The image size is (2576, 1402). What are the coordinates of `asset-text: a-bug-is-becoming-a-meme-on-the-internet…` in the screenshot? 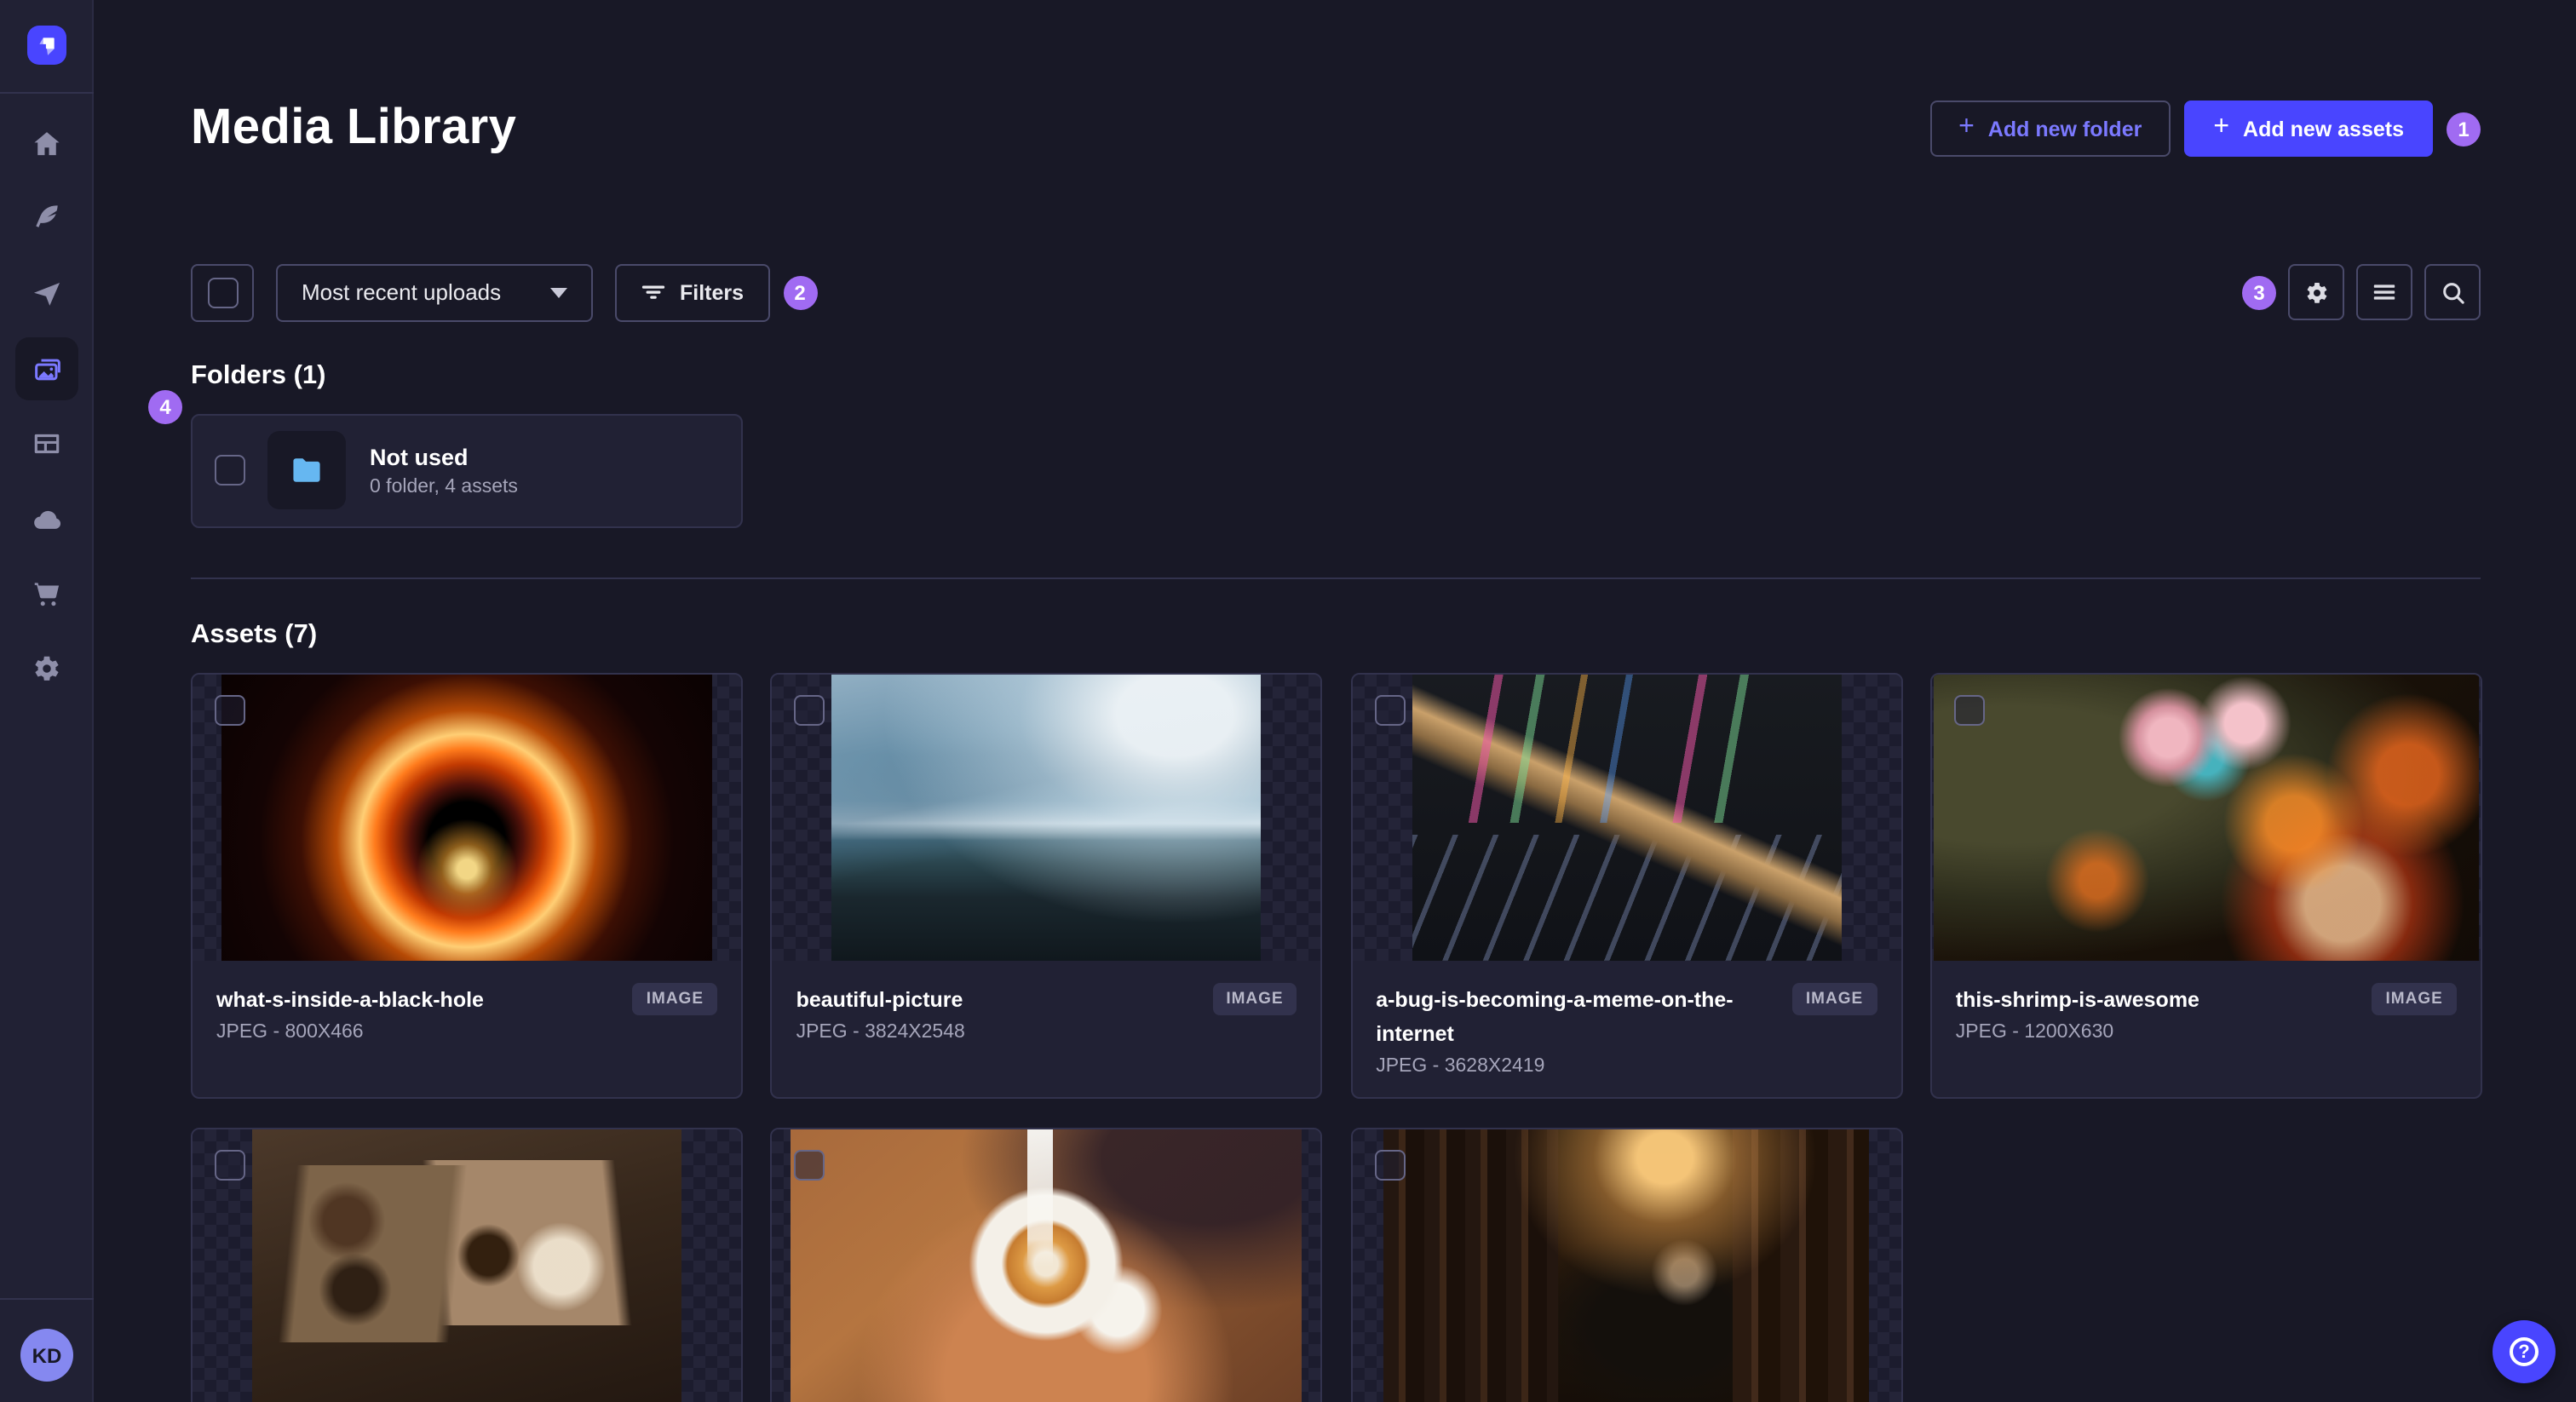 It's located at (1578, 1029).